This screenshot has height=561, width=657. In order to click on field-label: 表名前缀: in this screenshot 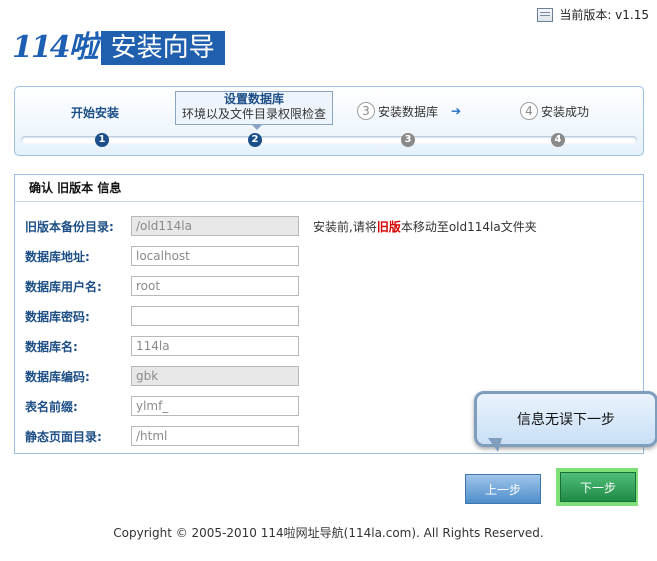, I will do `click(51, 406)`.